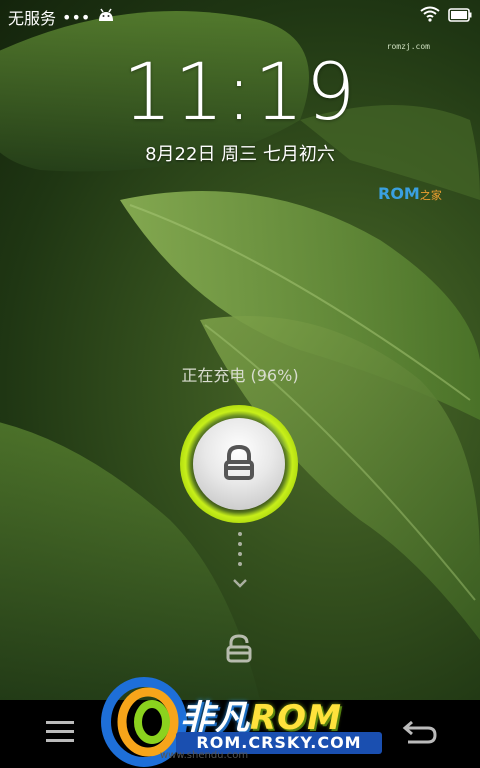  What do you see at coordinates (240, 583) in the screenshot?
I see `chevron-down-icon` at bounding box center [240, 583].